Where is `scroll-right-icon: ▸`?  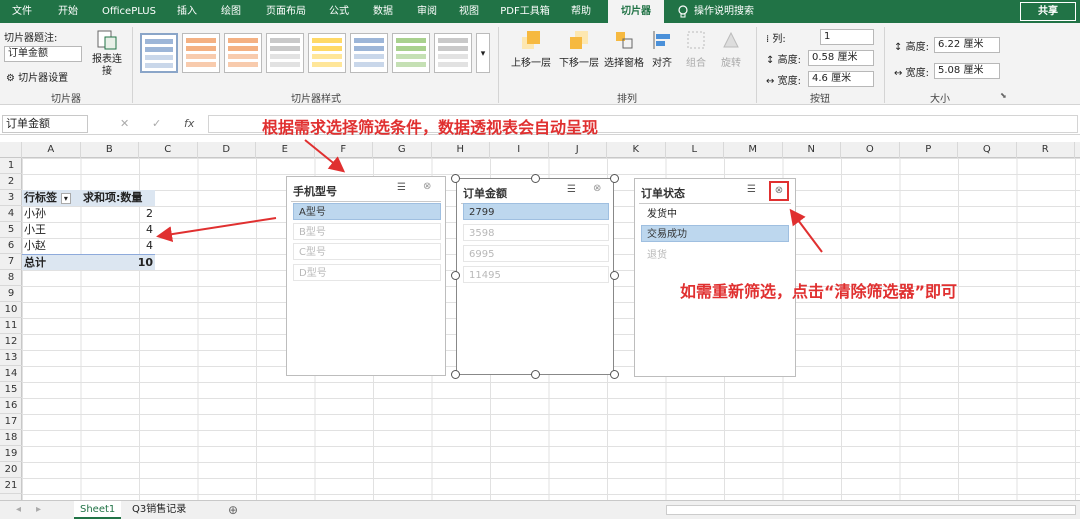
scroll-right-icon: ▸ is located at coordinates (38, 510).